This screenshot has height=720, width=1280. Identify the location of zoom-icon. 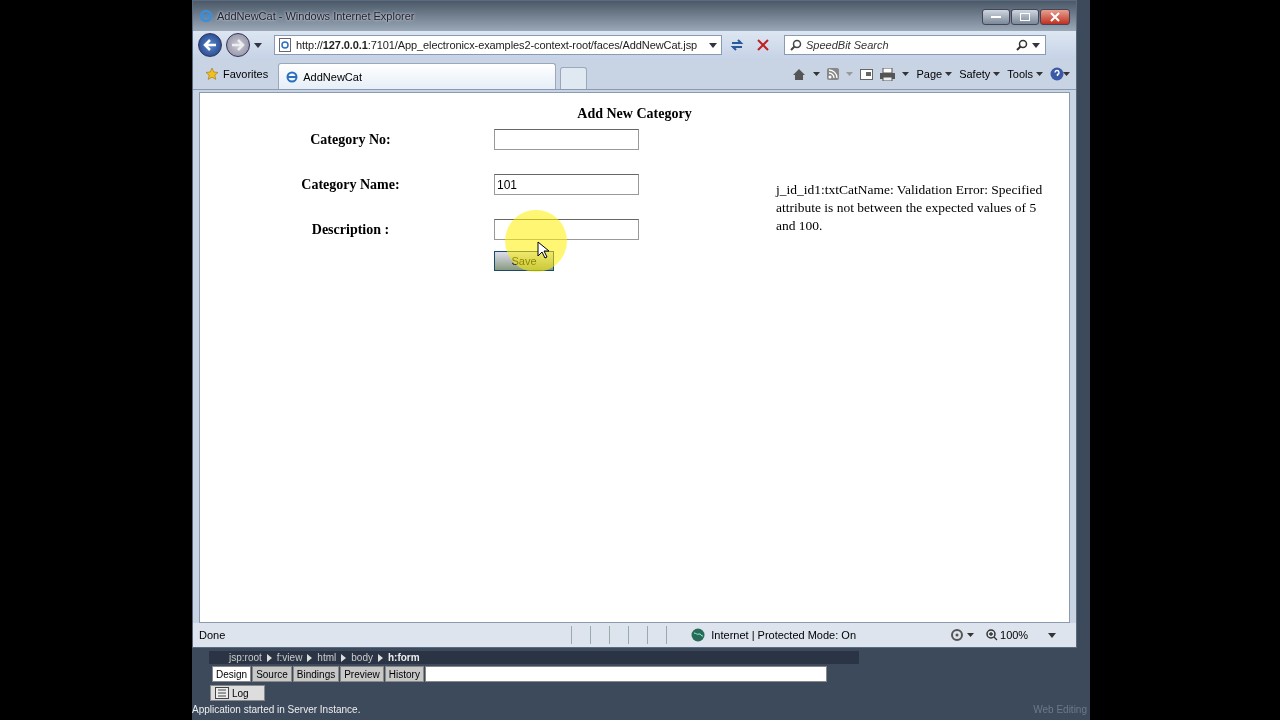
(992, 635).